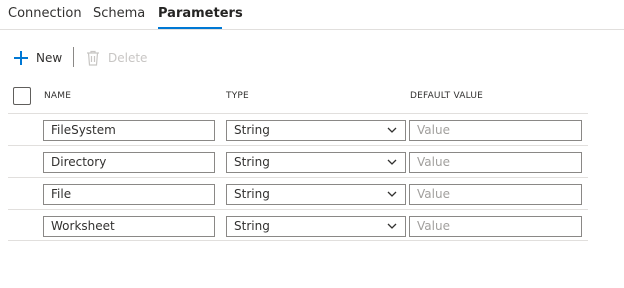  I want to click on plus-icon, so click(21, 58).